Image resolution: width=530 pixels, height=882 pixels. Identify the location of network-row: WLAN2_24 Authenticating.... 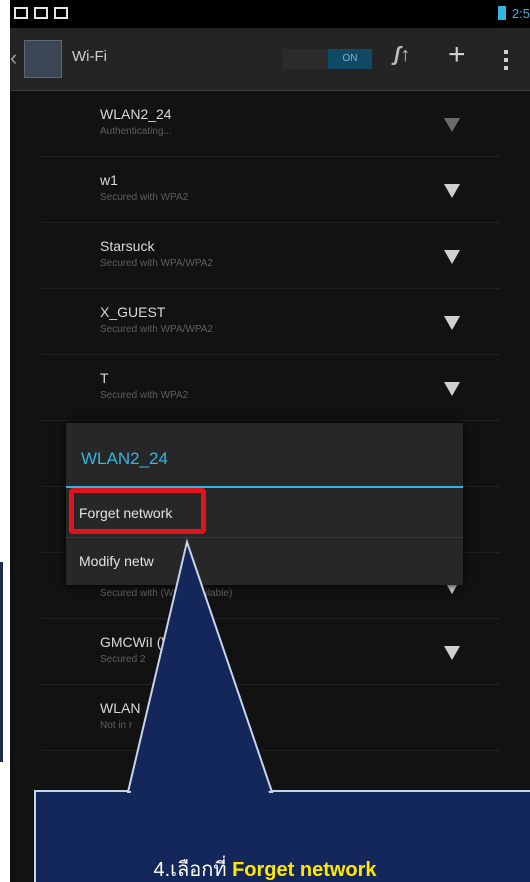
(271, 124).